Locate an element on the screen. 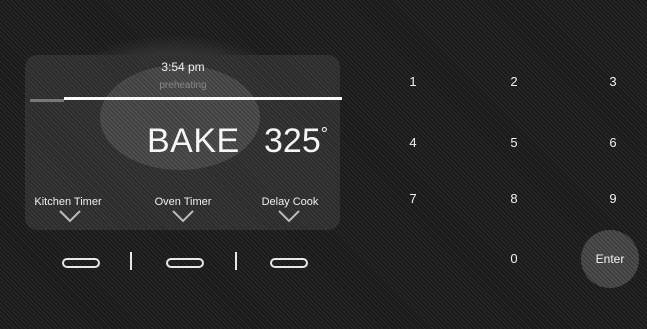 The height and width of the screenshot is (329, 647). keypad-key-7: 7 is located at coordinates (413, 199).